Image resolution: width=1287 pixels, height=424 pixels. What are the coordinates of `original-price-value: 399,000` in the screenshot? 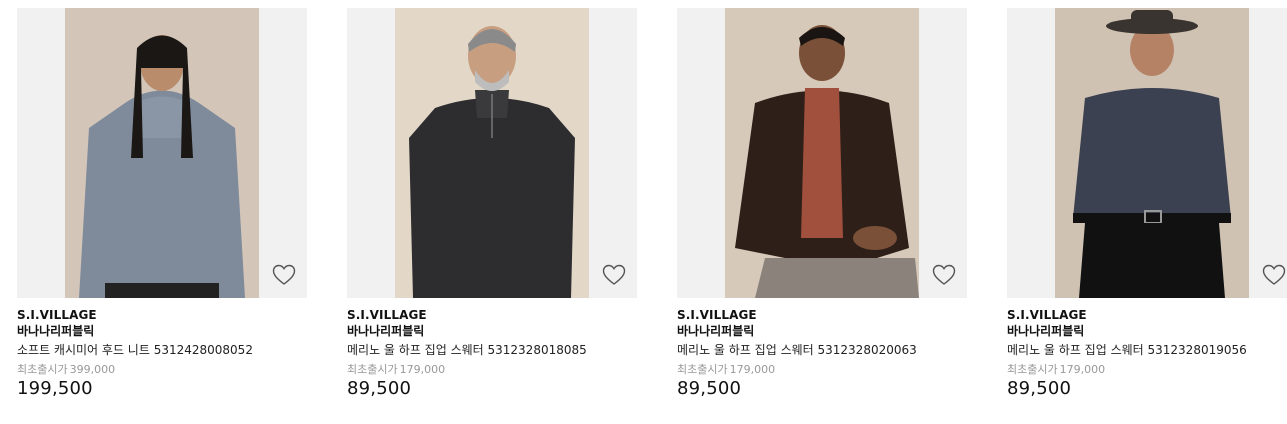 It's located at (92, 369).